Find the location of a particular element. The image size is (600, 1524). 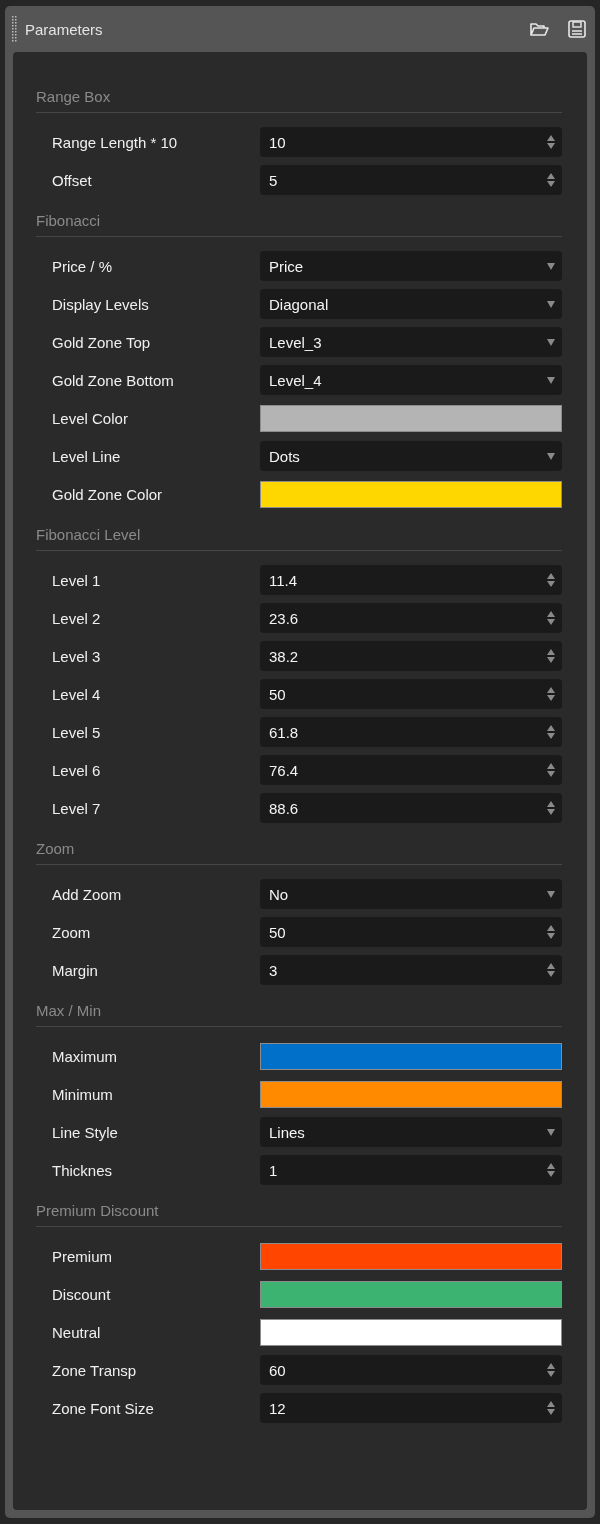

dropdown: Level_4 is located at coordinates (411, 380).